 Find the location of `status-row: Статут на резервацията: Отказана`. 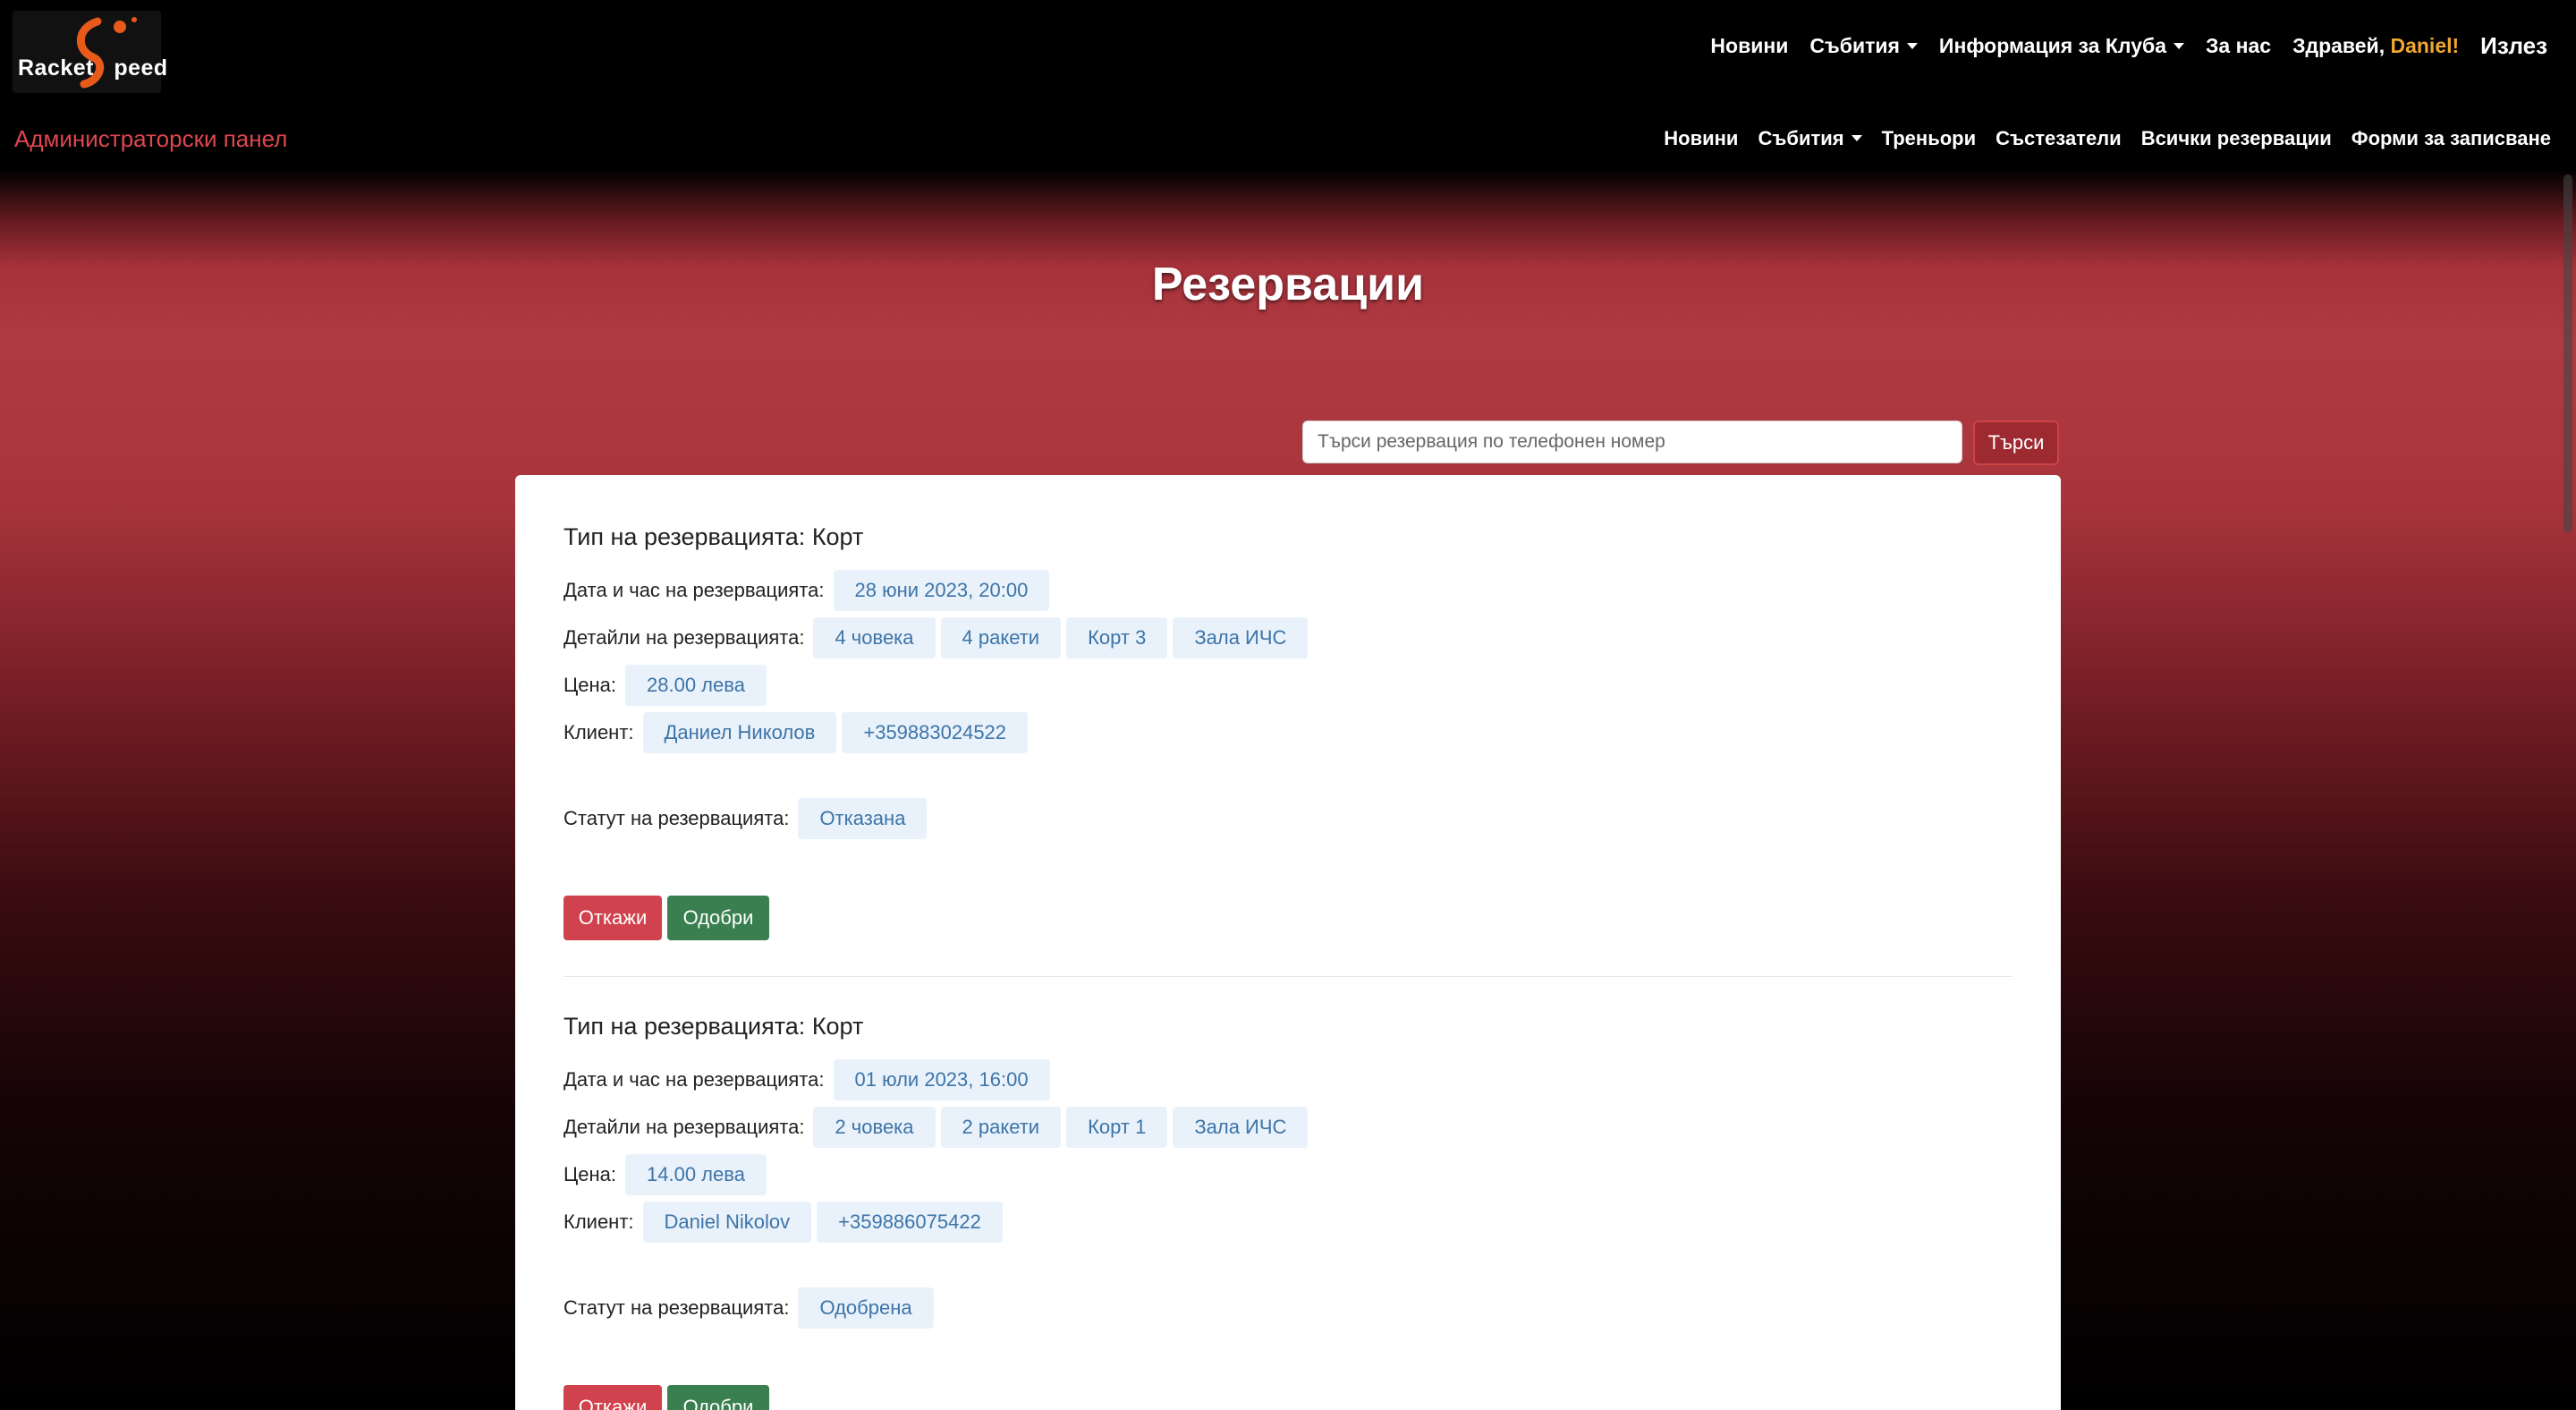

status-row: Статут на резервацията: Отказана is located at coordinates (746, 819).